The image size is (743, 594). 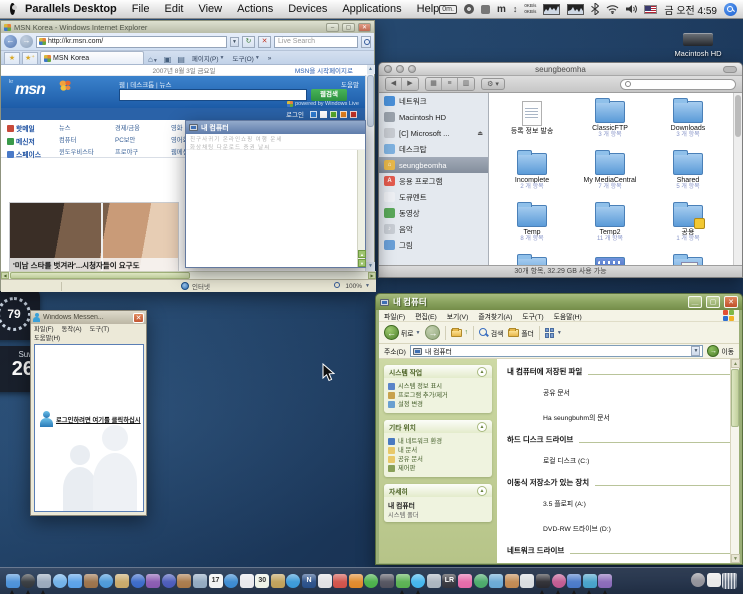 I want to click on feeds-button: ▣, so click(x=168, y=59).